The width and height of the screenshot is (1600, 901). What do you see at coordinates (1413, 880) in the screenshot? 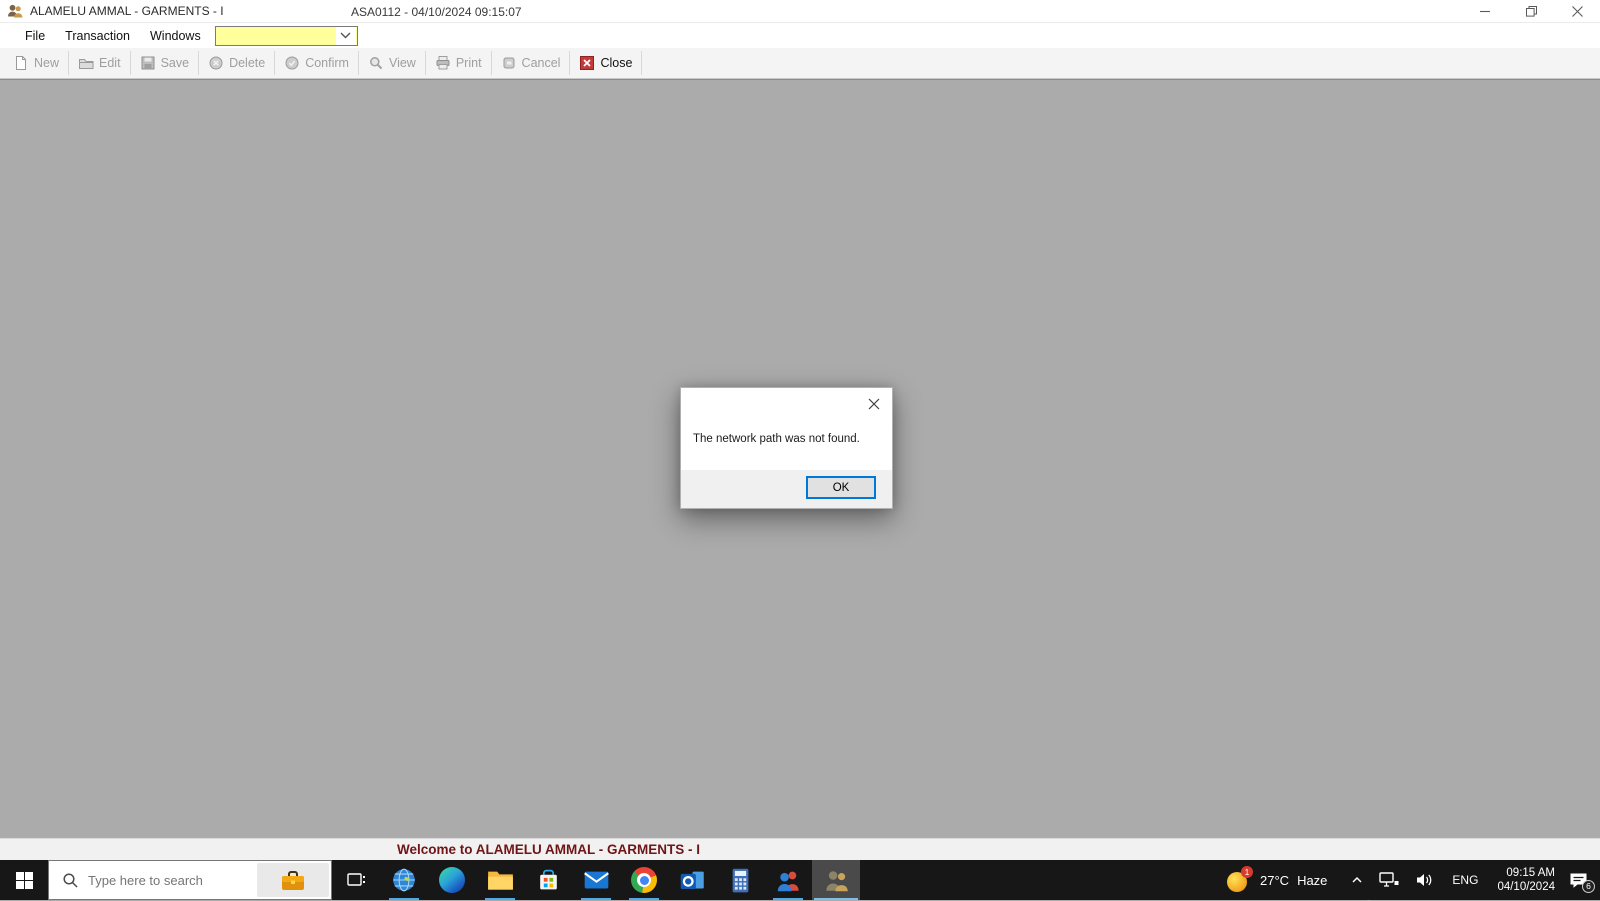
I see `system-tray: 1 27°C Haze ENG 09:15 AM 04/10/2024 6` at bounding box center [1413, 880].